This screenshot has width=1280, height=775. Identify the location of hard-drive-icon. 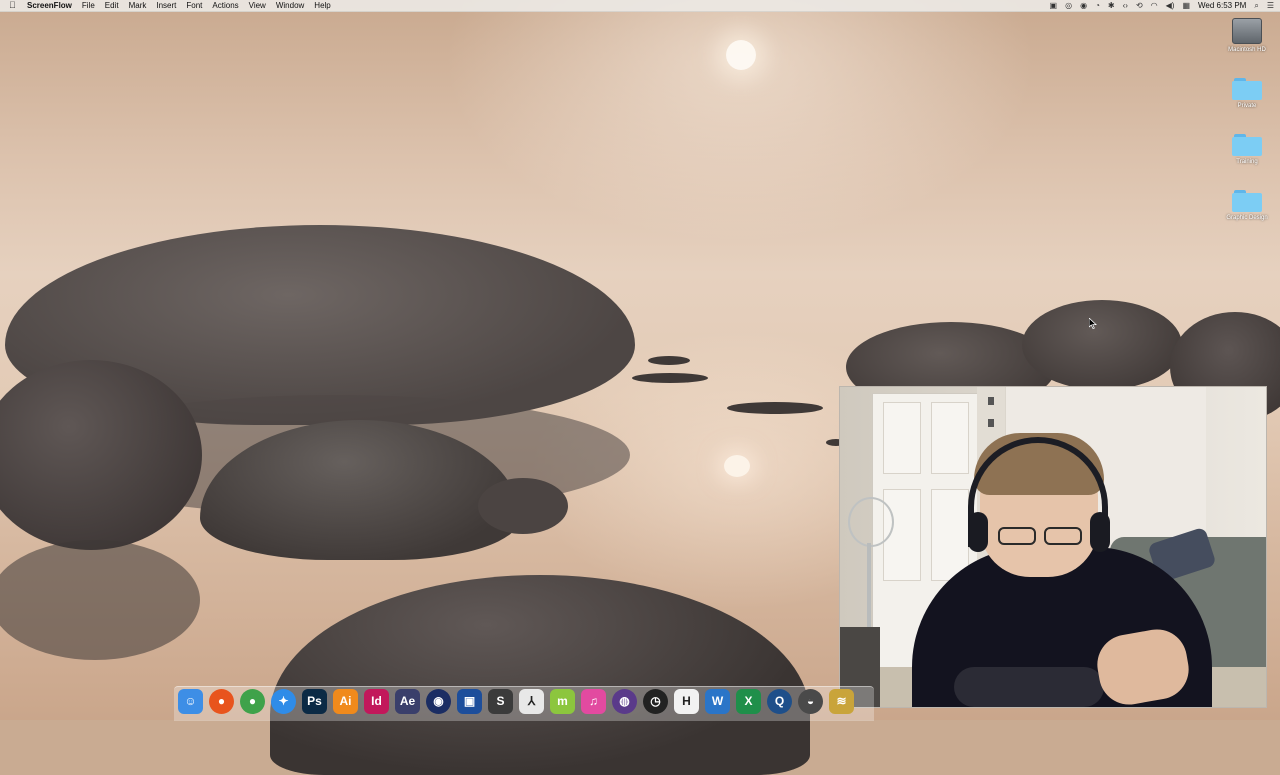
(1247, 31).